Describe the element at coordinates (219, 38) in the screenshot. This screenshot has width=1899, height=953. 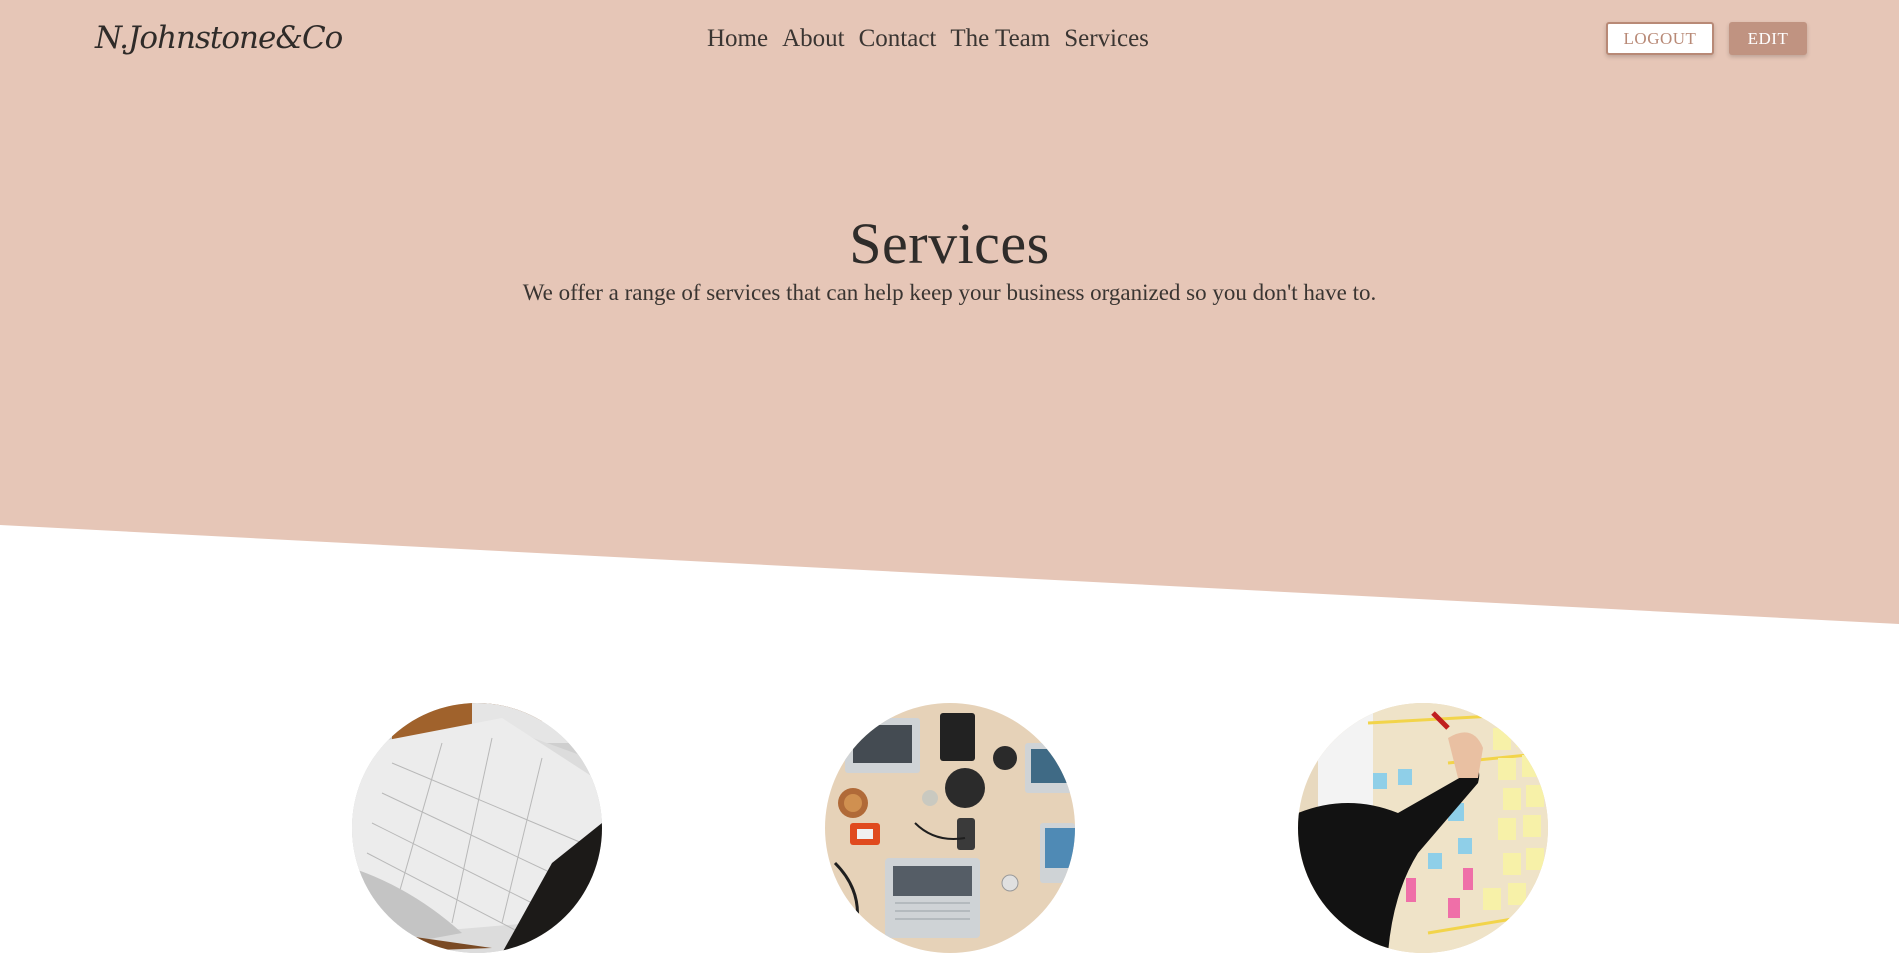
I see `site-logo: N.Johnstone&Co` at that location.